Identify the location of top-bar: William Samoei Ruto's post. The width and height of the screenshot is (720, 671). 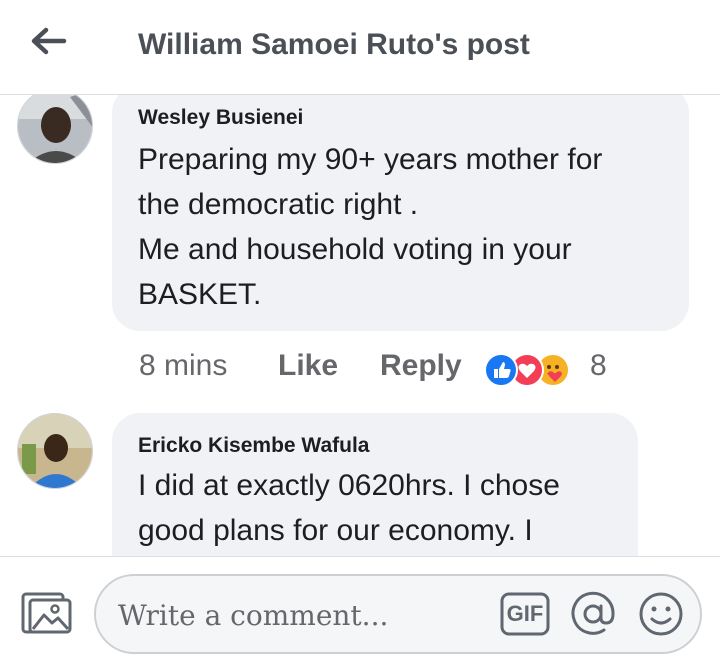
(360, 47).